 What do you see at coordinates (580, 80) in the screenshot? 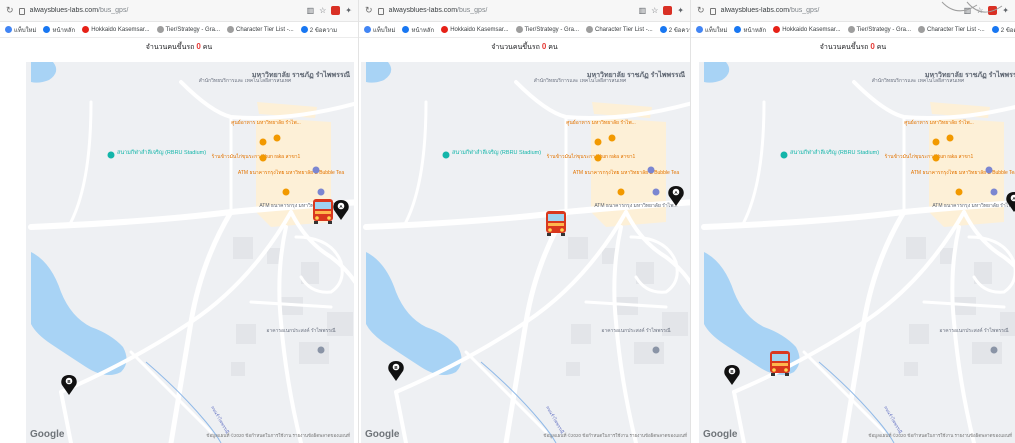
I see `office-label: สำนักวิทยบริการและ เทคโนโลยีสารสนเทศ` at bounding box center [580, 80].